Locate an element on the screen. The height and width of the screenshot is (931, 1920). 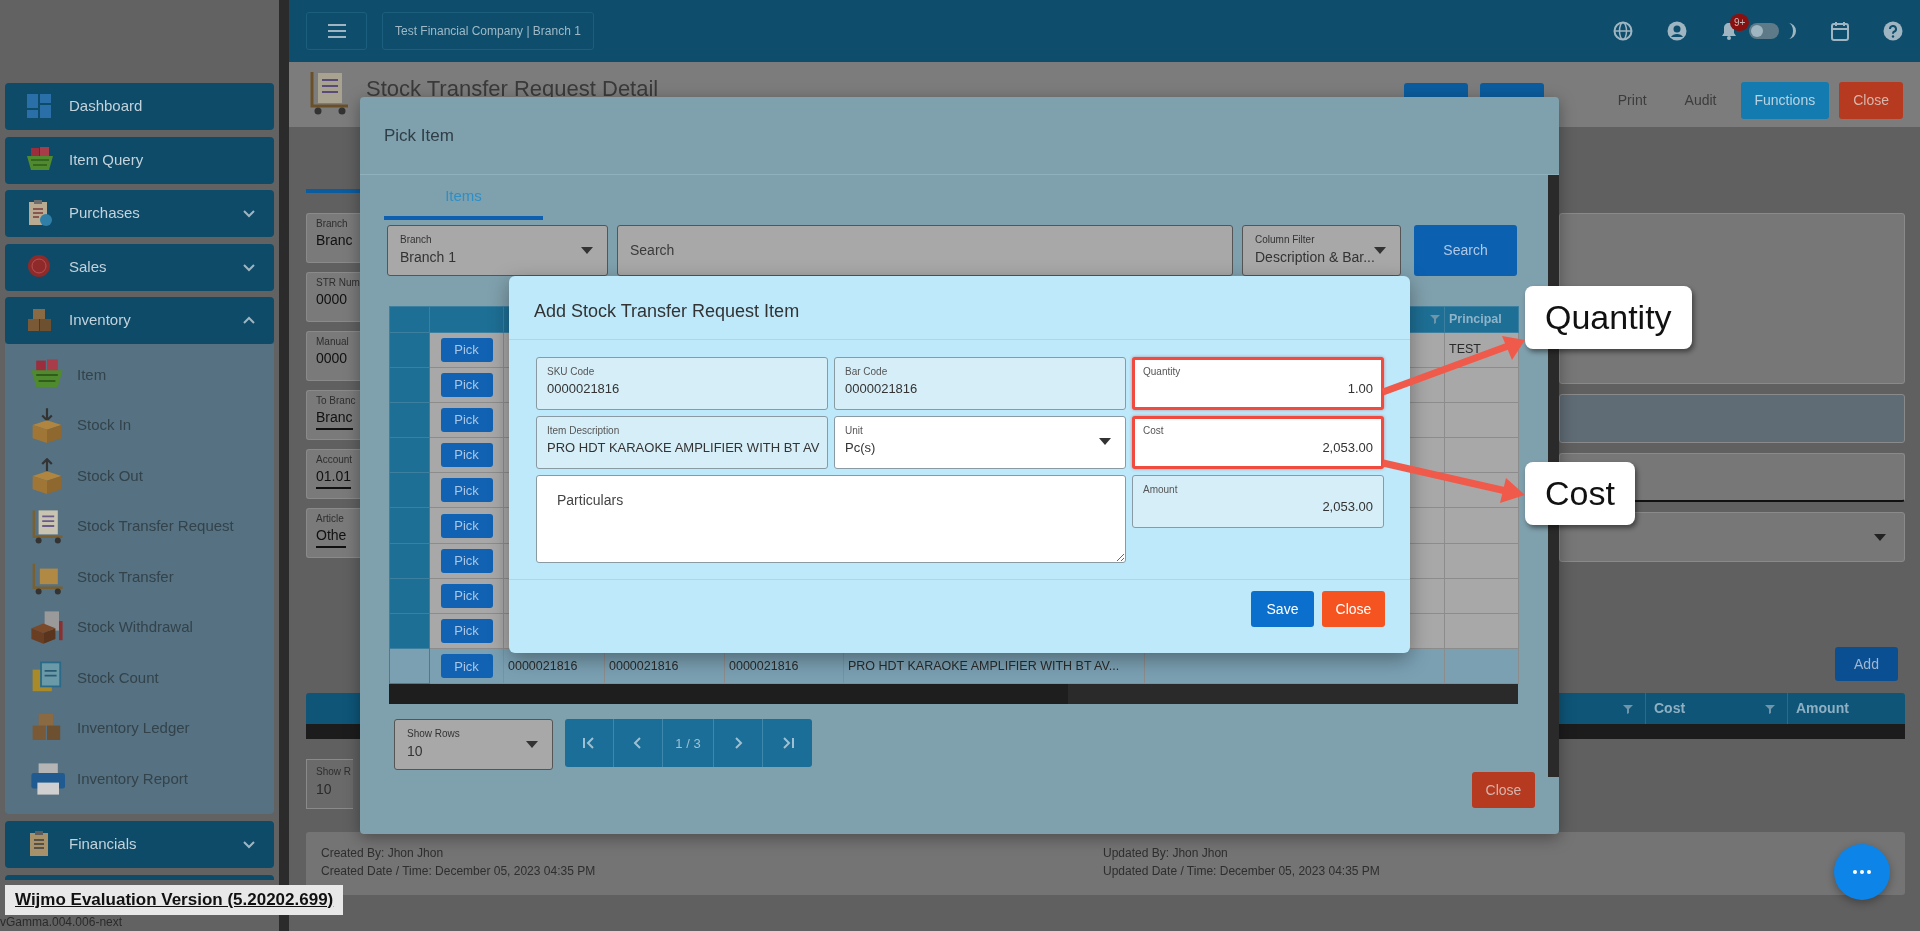
field-value: Pc(s) is located at coordinates (861, 448).